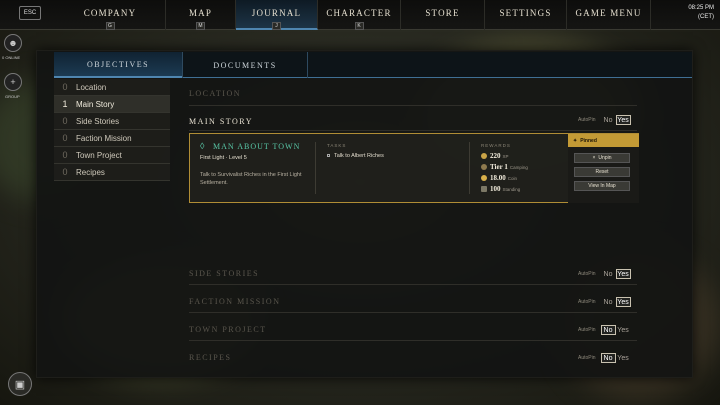 This screenshot has width=720, height=405. I want to click on unpin-icon: ×, so click(594, 158).